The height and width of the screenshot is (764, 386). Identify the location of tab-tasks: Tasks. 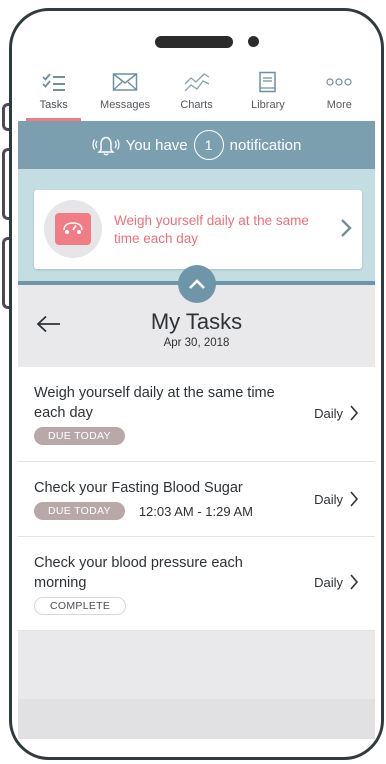
(53, 90).